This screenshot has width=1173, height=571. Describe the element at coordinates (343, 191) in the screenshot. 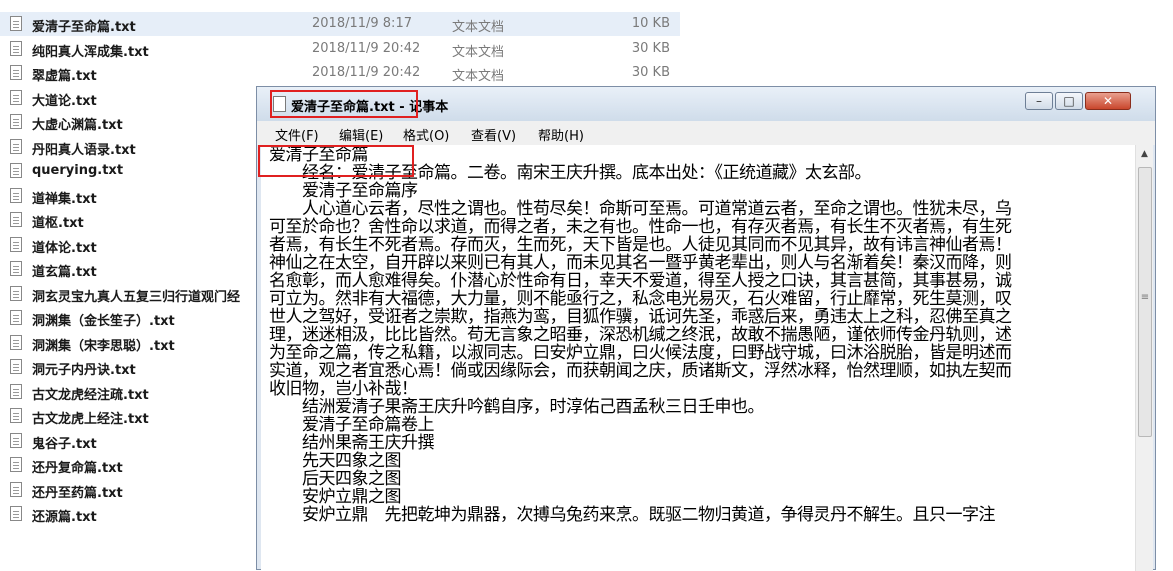

I see `text-line: 爱清子至命篇序` at that location.